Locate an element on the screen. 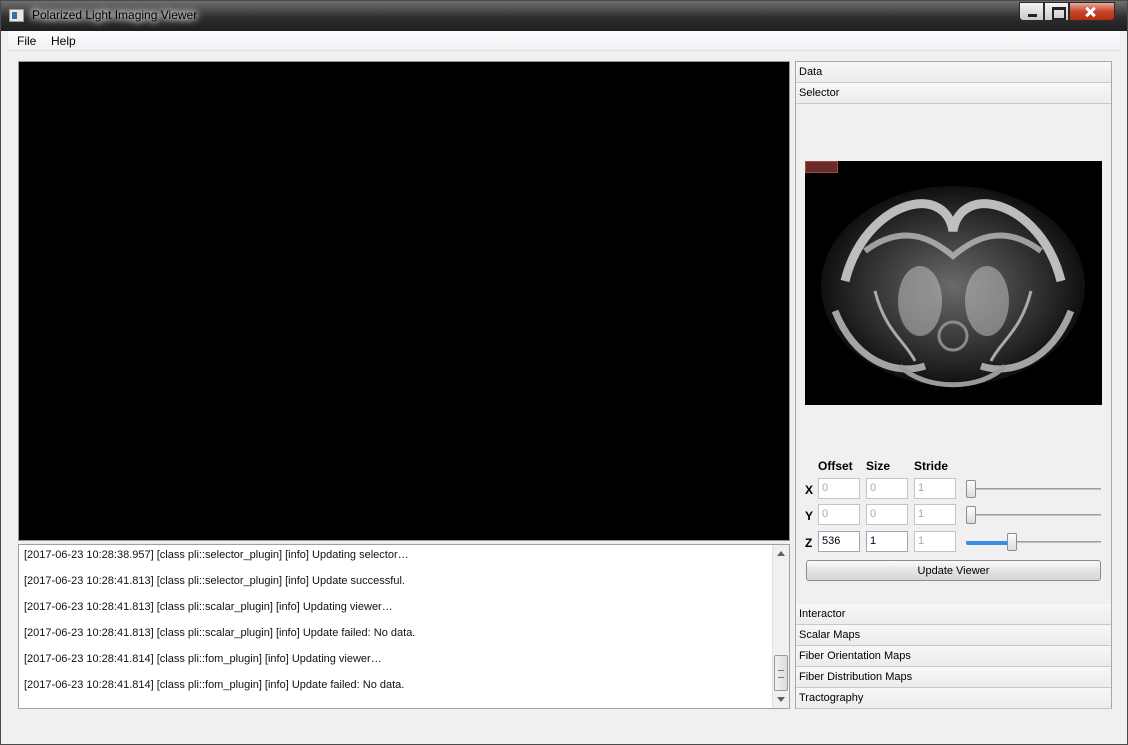 The image size is (1128, 745). section-selector: Selector is located at coordinates (953, 93).